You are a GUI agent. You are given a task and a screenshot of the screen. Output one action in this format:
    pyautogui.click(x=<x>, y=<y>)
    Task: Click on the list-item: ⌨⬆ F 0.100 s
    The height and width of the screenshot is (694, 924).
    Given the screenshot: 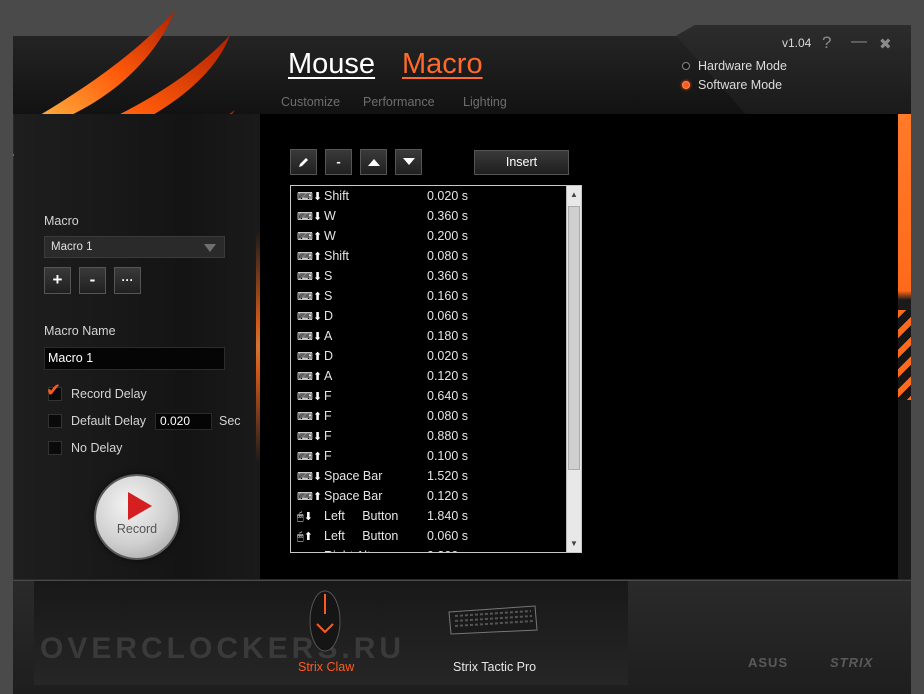 What is the action you would take?
    pyautogui.click(x=432, y=457)
    